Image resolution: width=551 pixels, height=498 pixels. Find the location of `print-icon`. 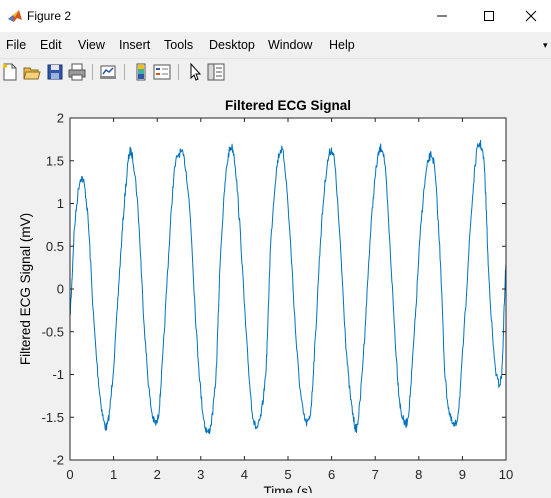

print-icon is located at coordinates (77, 72).